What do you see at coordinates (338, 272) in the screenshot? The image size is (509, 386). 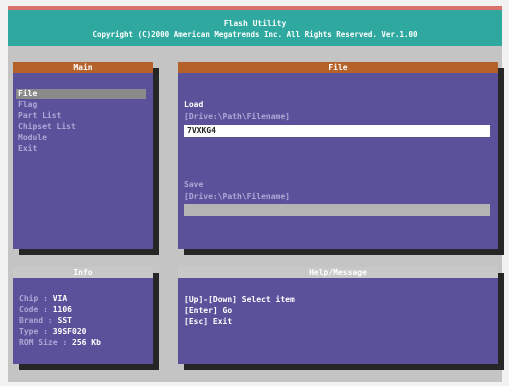 I see `help-panel-header: Help/Message` at bounding box center [338, 272].